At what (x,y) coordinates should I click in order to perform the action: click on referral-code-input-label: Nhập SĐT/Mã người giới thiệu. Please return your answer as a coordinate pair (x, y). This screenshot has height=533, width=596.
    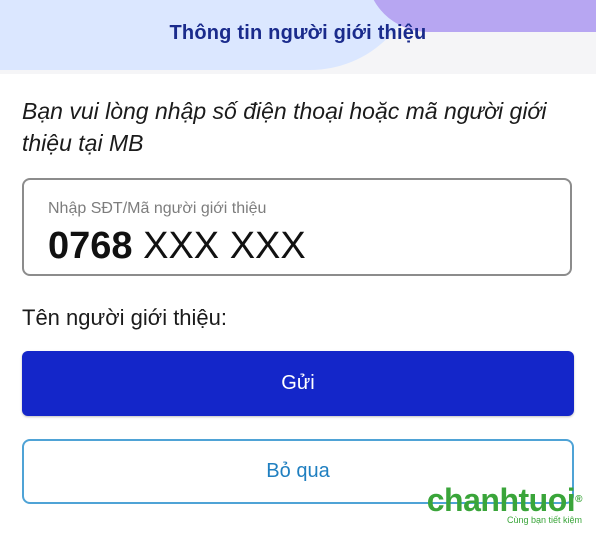
    Looking at the image, I should click on (157, 208).